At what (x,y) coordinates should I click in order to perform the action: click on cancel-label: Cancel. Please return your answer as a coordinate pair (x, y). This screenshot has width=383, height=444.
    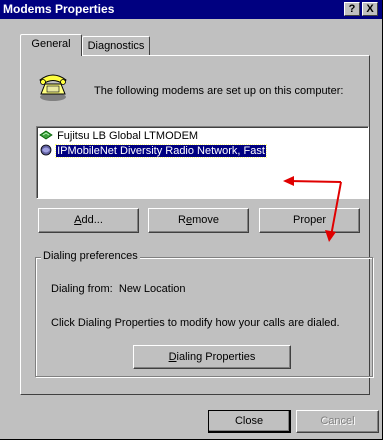
    Looking at the image, I should click on (337, 421).